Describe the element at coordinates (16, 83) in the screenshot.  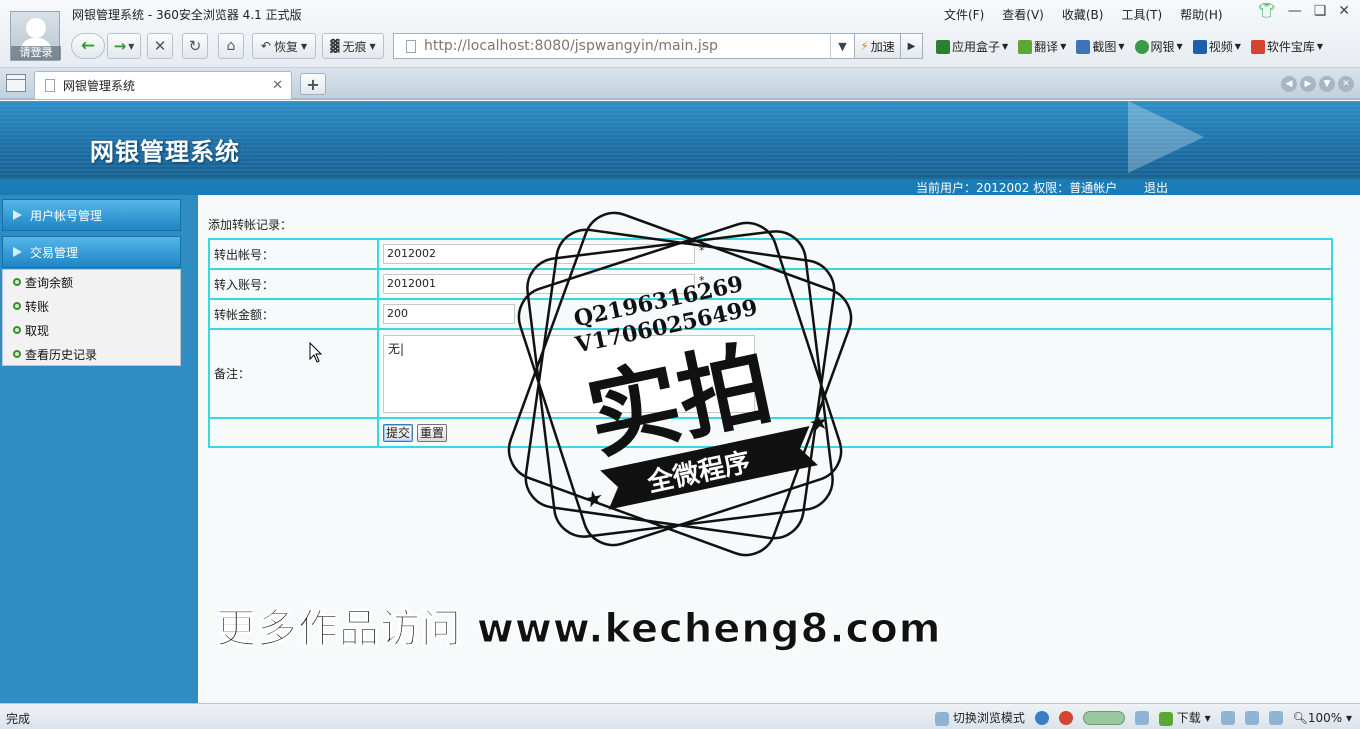
I see `sidebar-toggle-icon` at that location.